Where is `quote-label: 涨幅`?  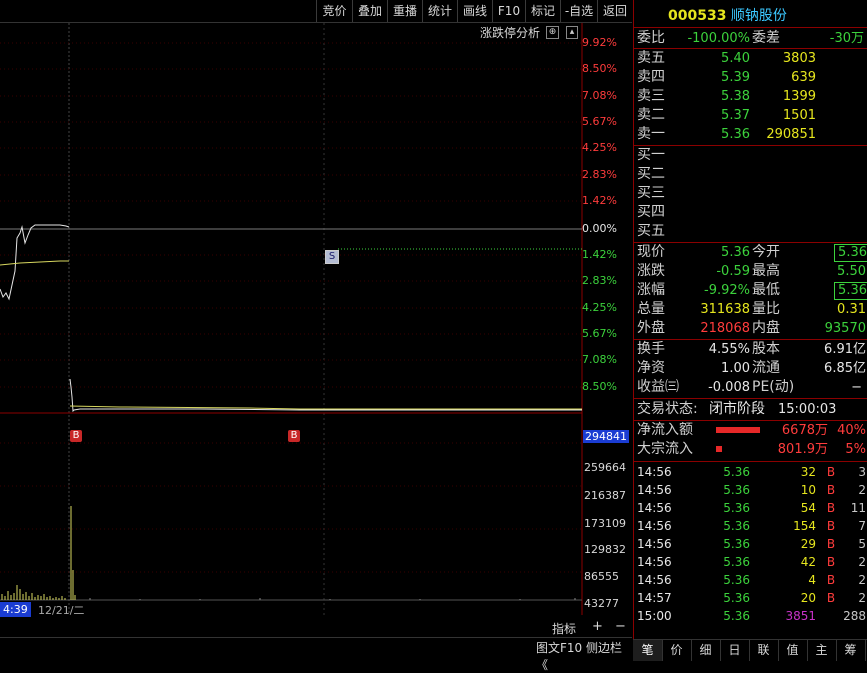 quote-label: 涨幅 is located at coordinates (651, 290).